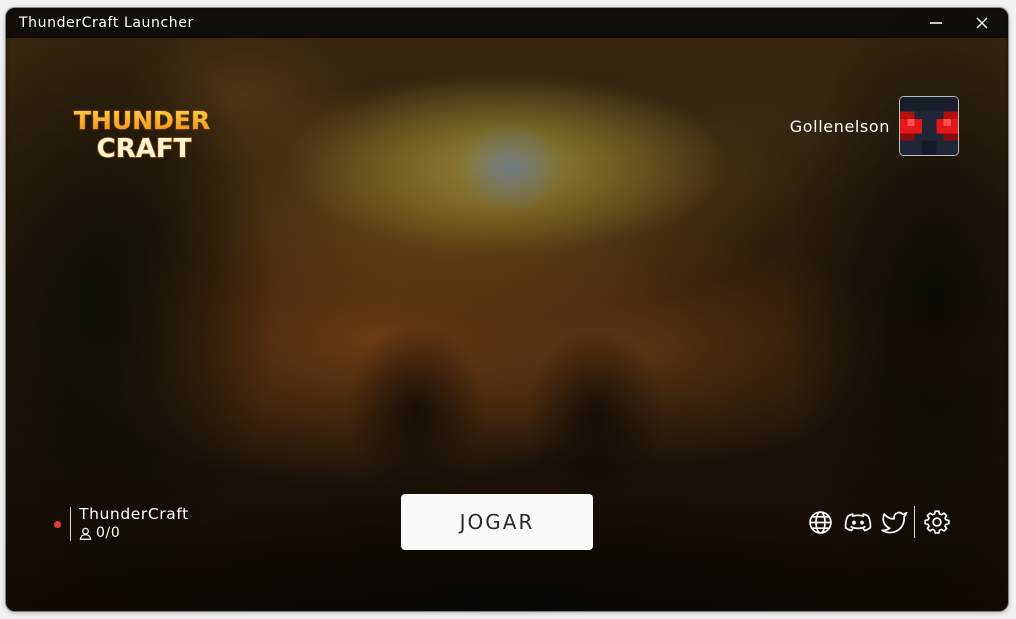 Image resolution: width=1016 pixels, height=619 pixels. I want to click on twitter-button, so click(894, 522).